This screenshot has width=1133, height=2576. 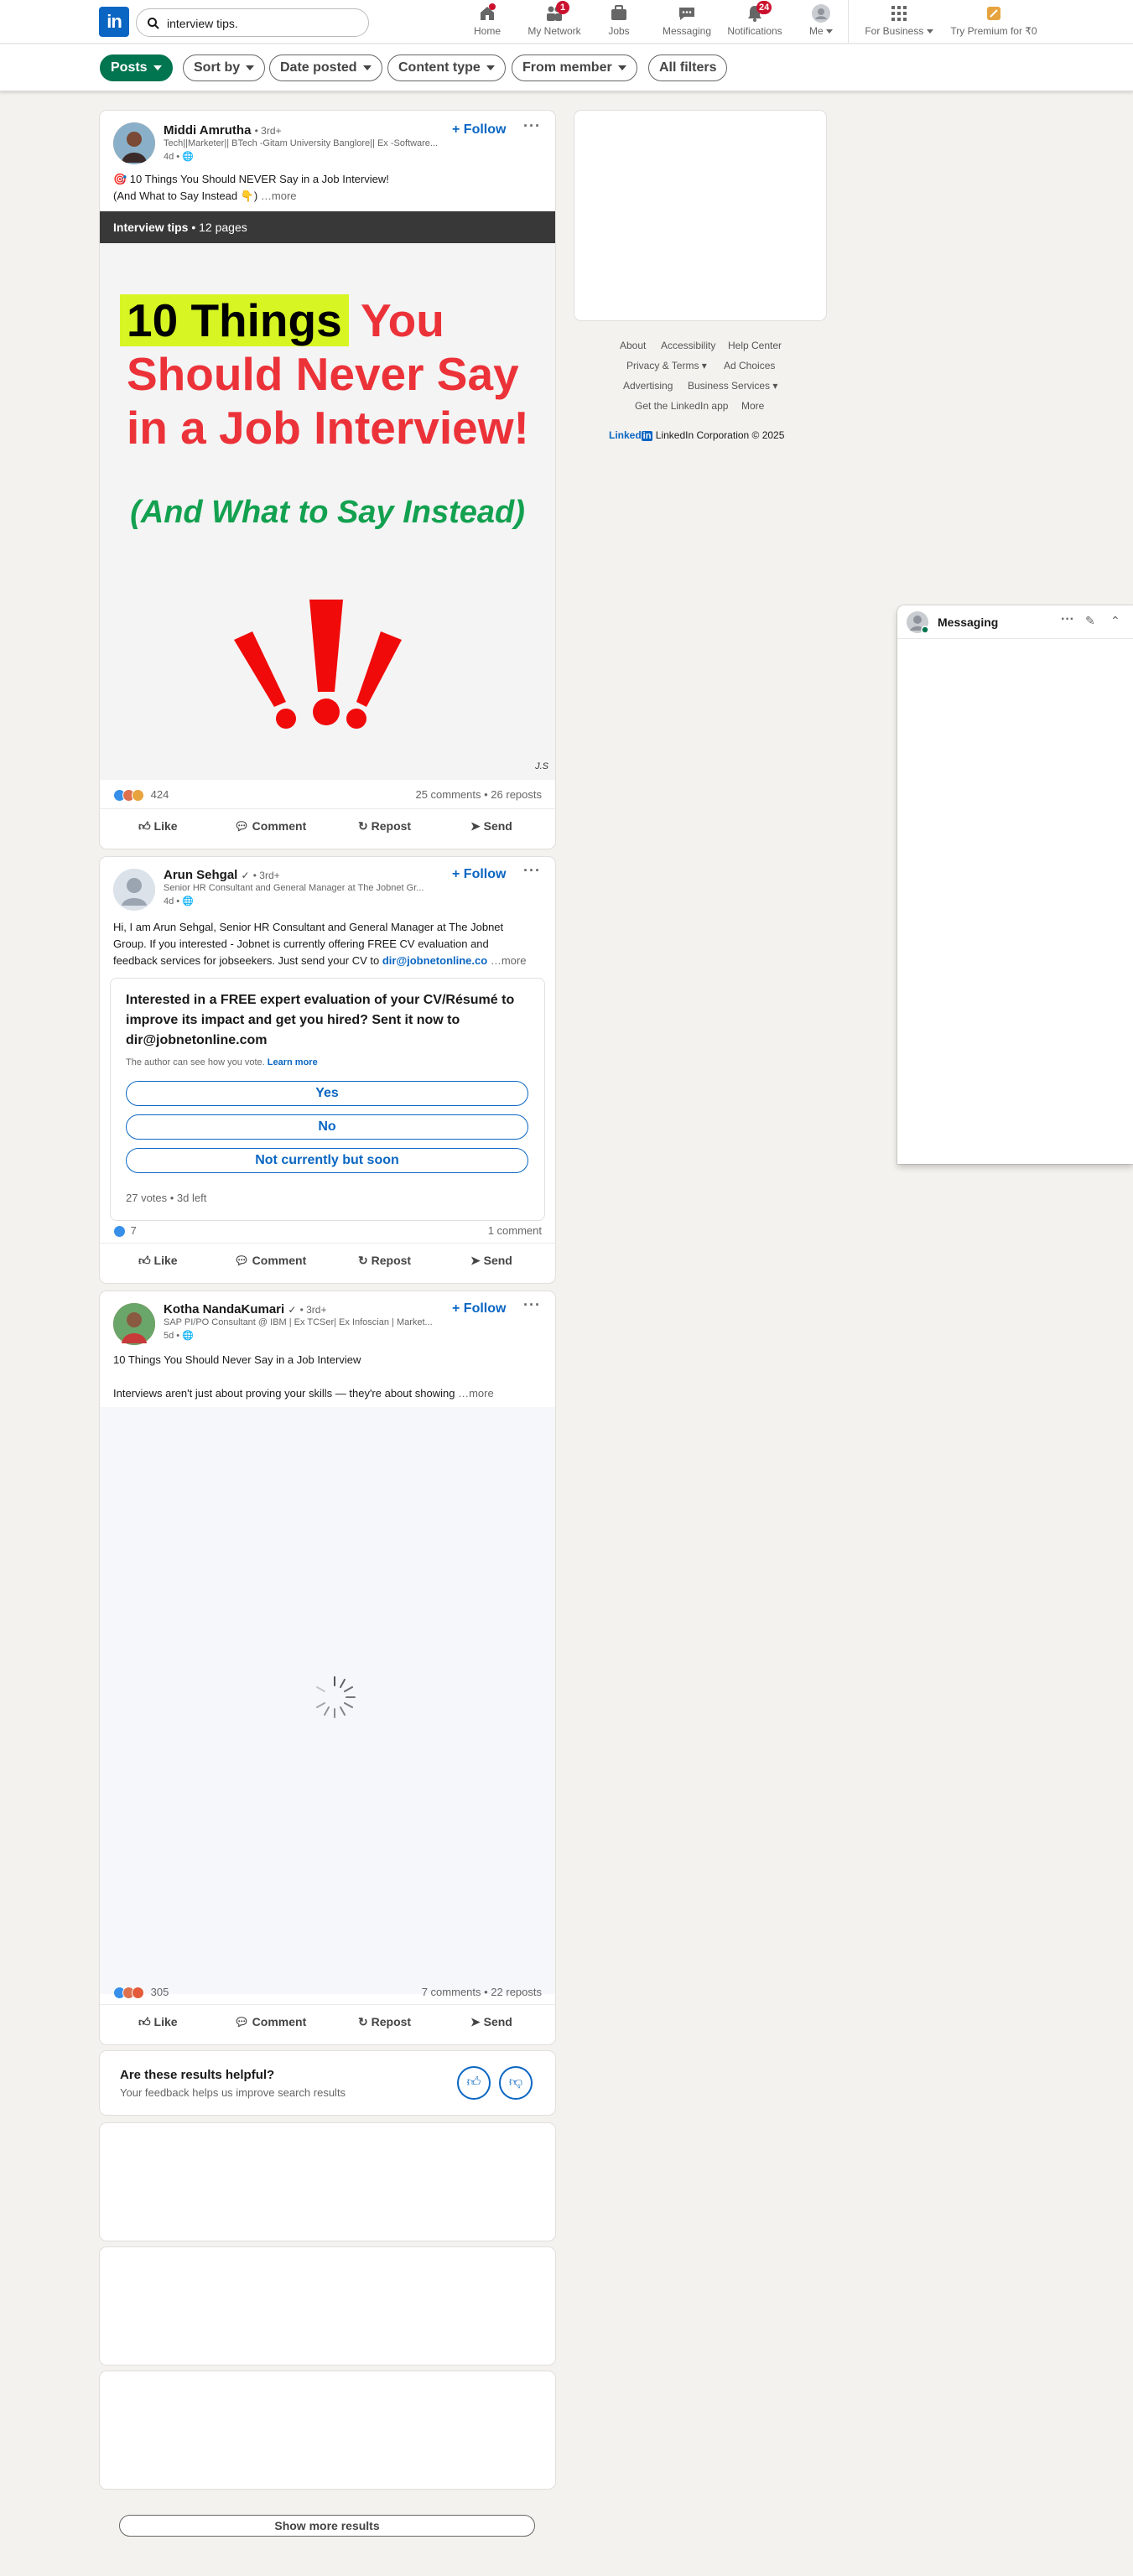 What do you see at coordinates (1015, 622) in the screenshot?
I see `messaging-header: Messaging ··· ✎ ⌃` at bounding box center [1015, 622].